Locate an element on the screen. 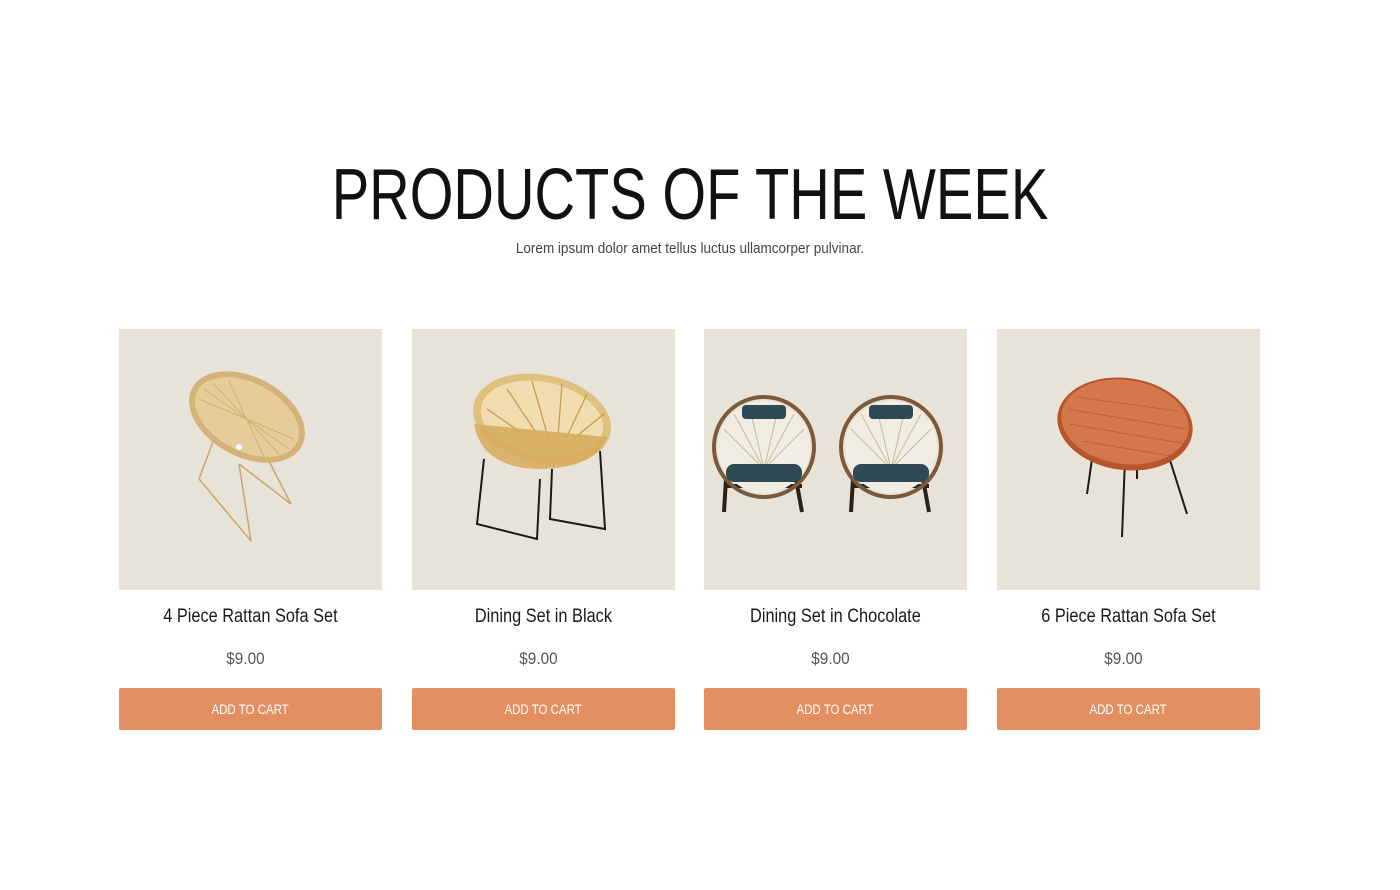  product-name: Dining Set in Chocolate is located at coordinates (835, 617).